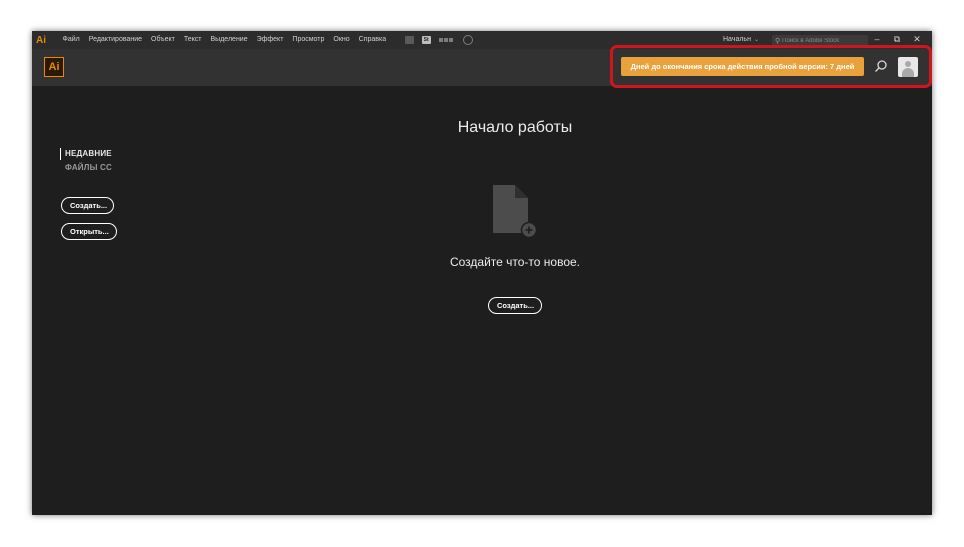 The width and height of the screenshot is (964, 547). Describe the element at coordinates (372, 40) in the screenshot. I see `menu-help: Справка` at that location.